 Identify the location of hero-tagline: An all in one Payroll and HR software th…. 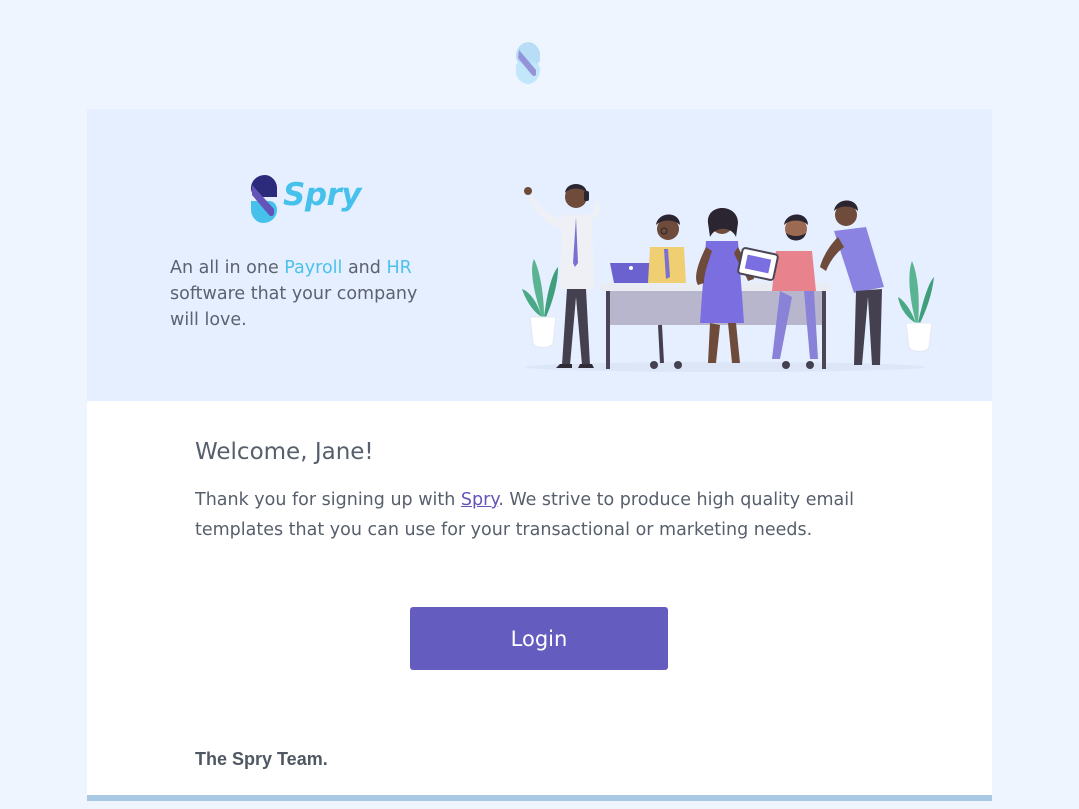
(310, 294).